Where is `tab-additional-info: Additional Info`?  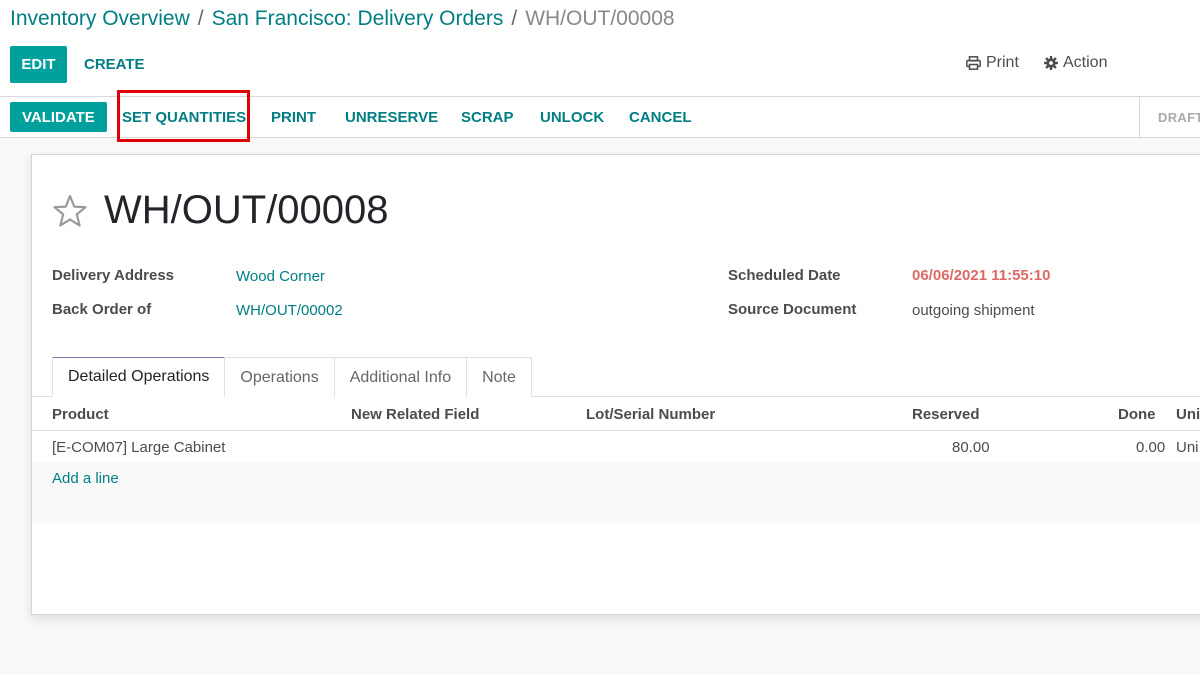 tab-additional-info: Additional Info is located at coordinates (400, 377).